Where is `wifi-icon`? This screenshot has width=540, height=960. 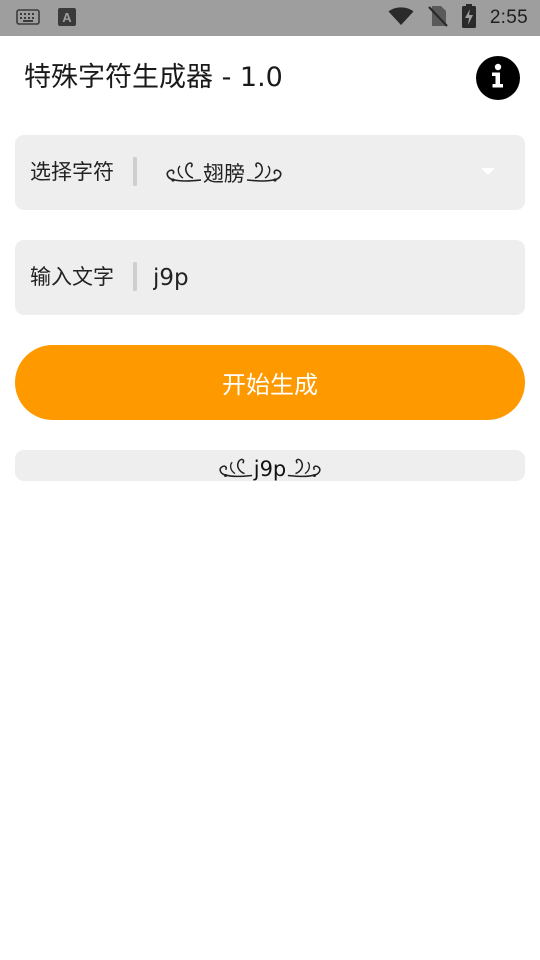 wifi-icon is located at coordinates (401, 18).